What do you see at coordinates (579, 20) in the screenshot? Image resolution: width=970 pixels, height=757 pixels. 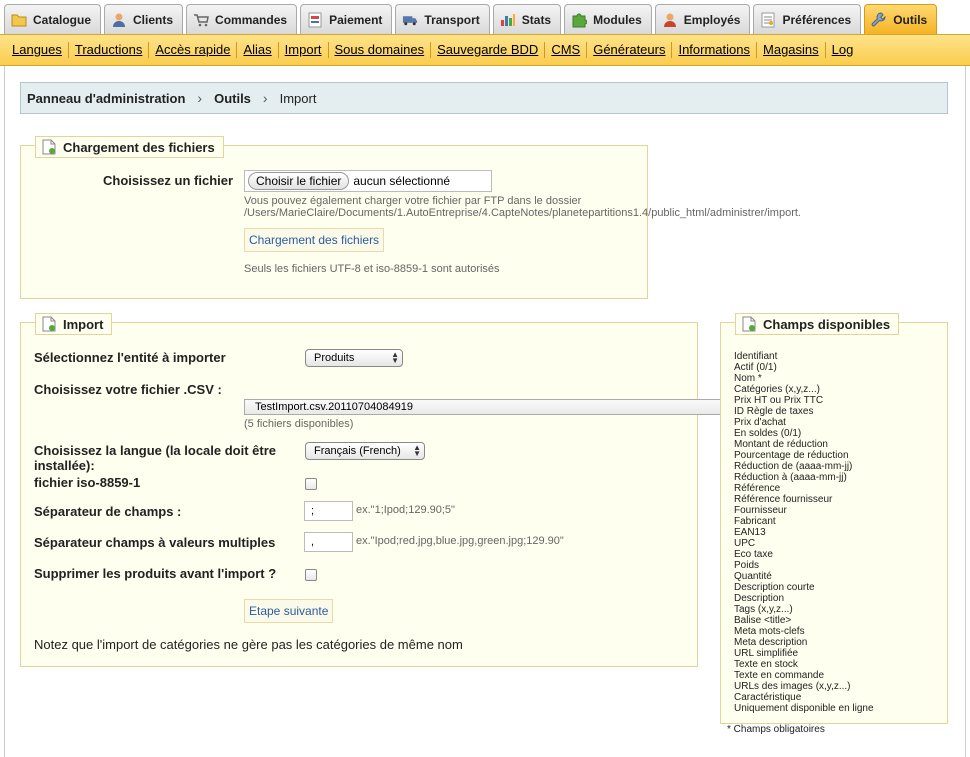 I see `puzzle-icon` at bounding box center [579, 20].